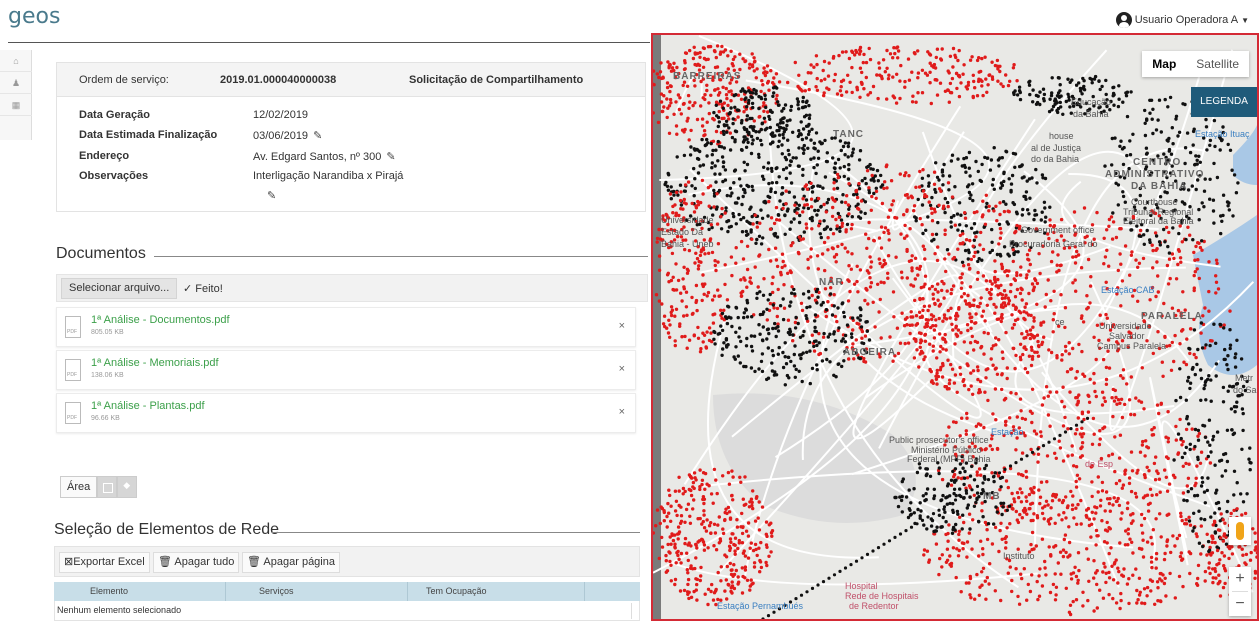  Describe the element at coordinates (291, 562) in the screenshot. I see `delete-page-button: 🗑 Apagar página` at that location.